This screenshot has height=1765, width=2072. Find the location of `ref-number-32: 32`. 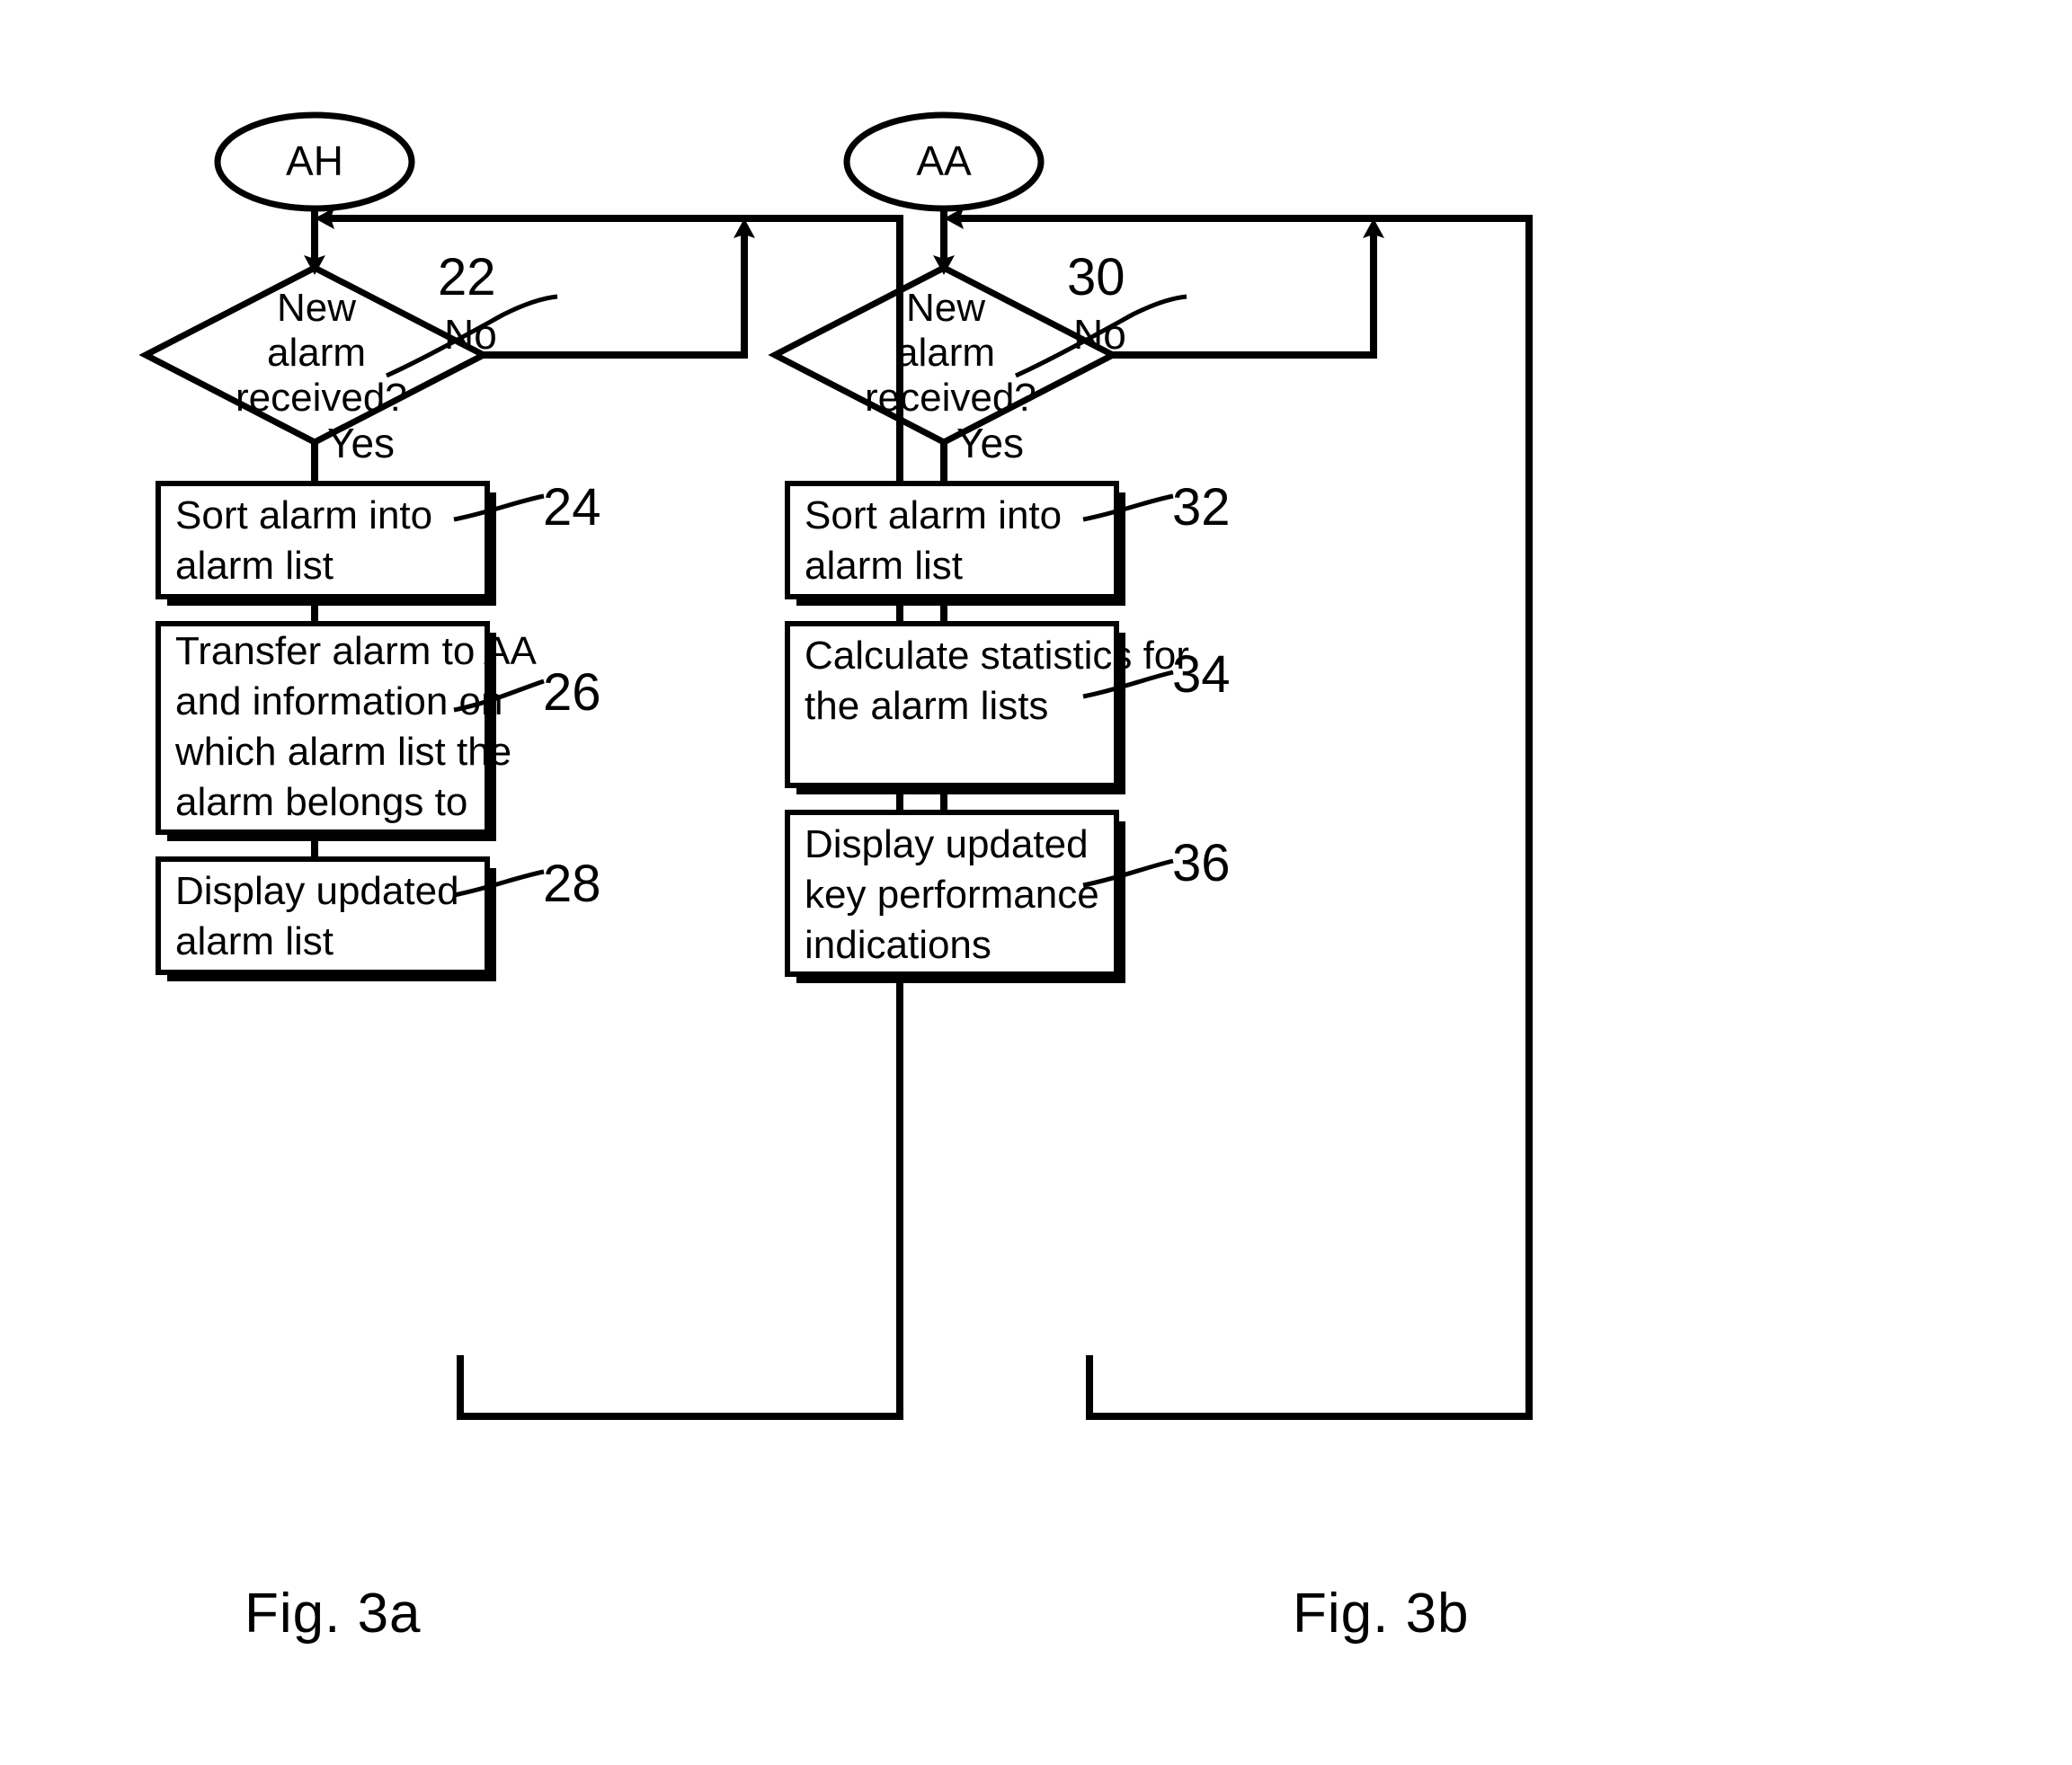

ref-number-32: 32 is located at coordinates (1202, 507).